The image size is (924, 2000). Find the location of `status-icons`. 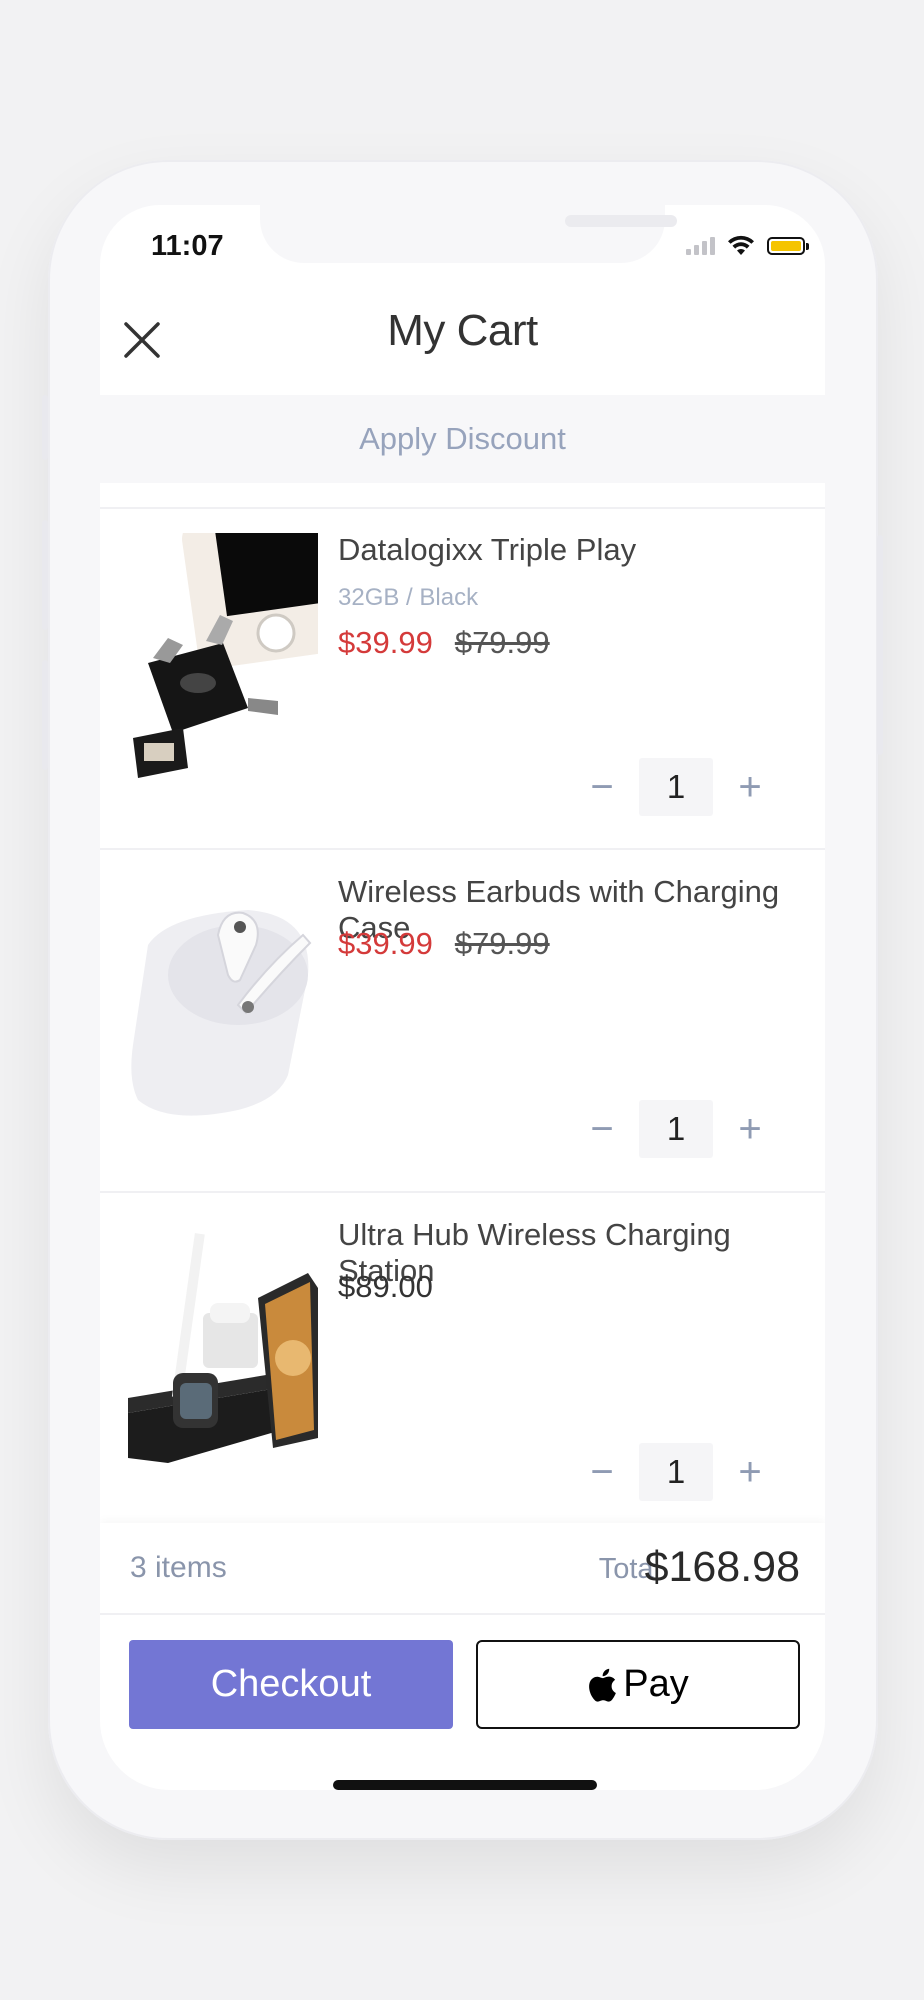

status-icons is located at coordinates (747, 246).